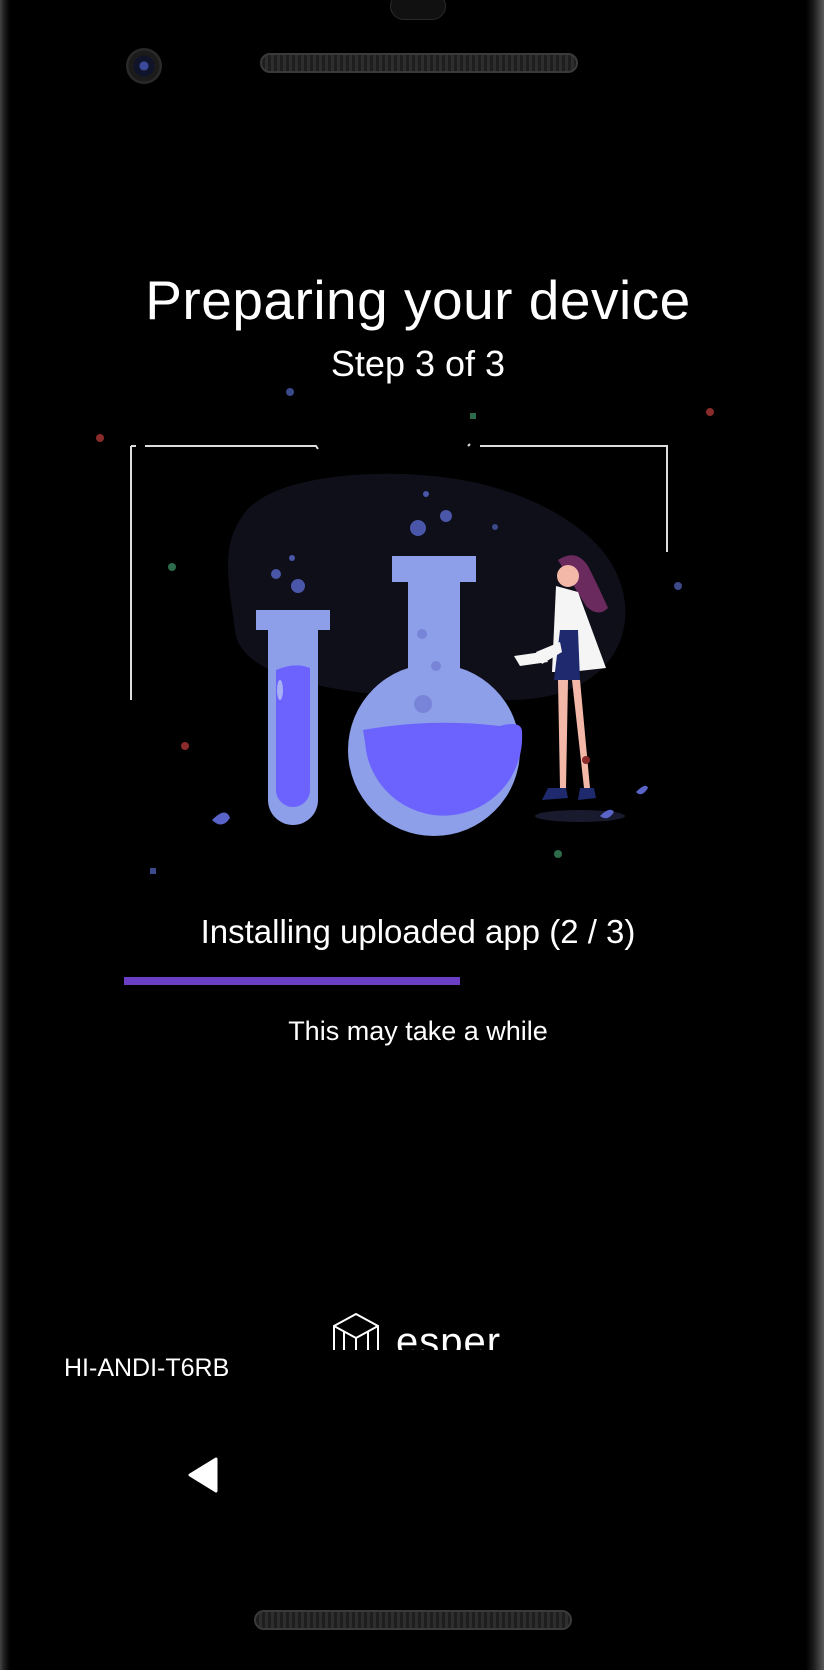  I want to click on brand-logo: esper, so click(430, 1330).